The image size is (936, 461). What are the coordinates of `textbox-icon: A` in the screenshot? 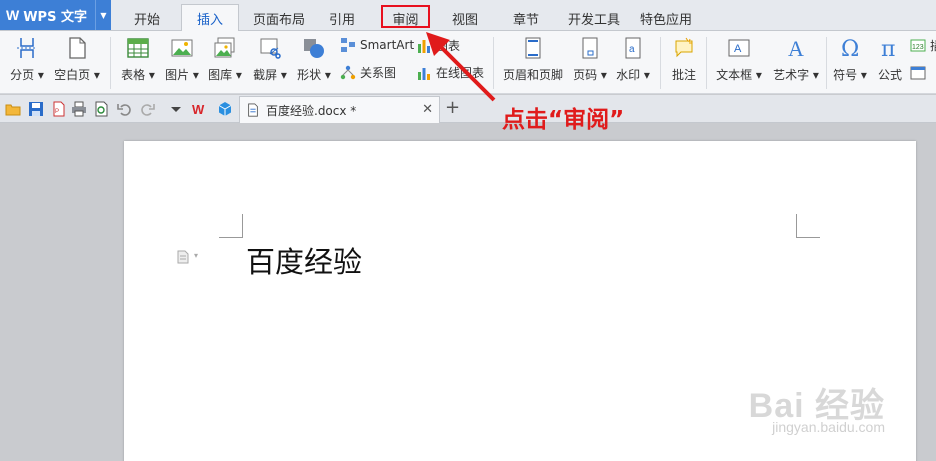 It's located at (739, 48).